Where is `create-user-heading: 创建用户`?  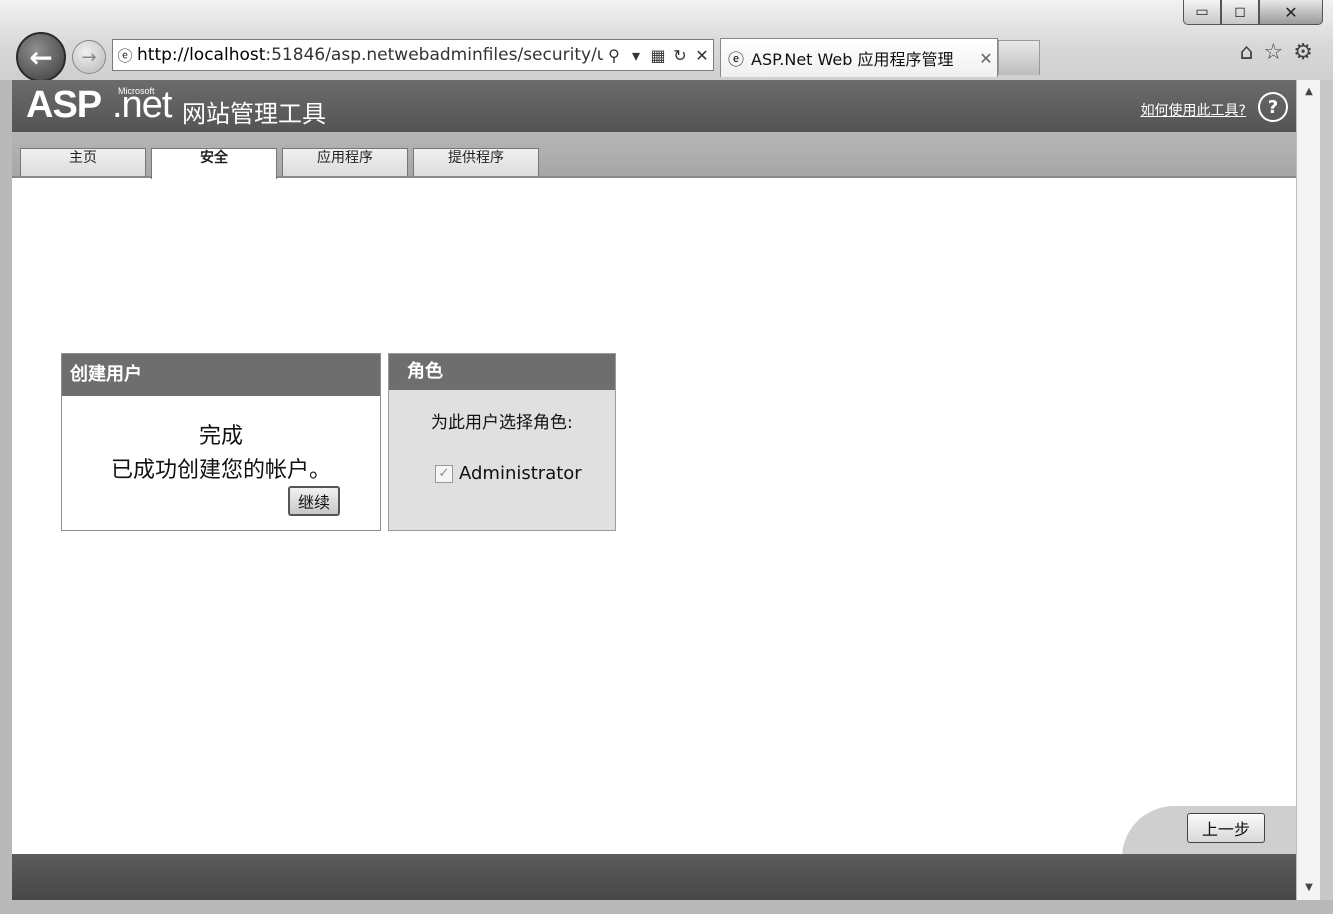 create-user-heading: 创建用户 is located at coordinates (221, 375).